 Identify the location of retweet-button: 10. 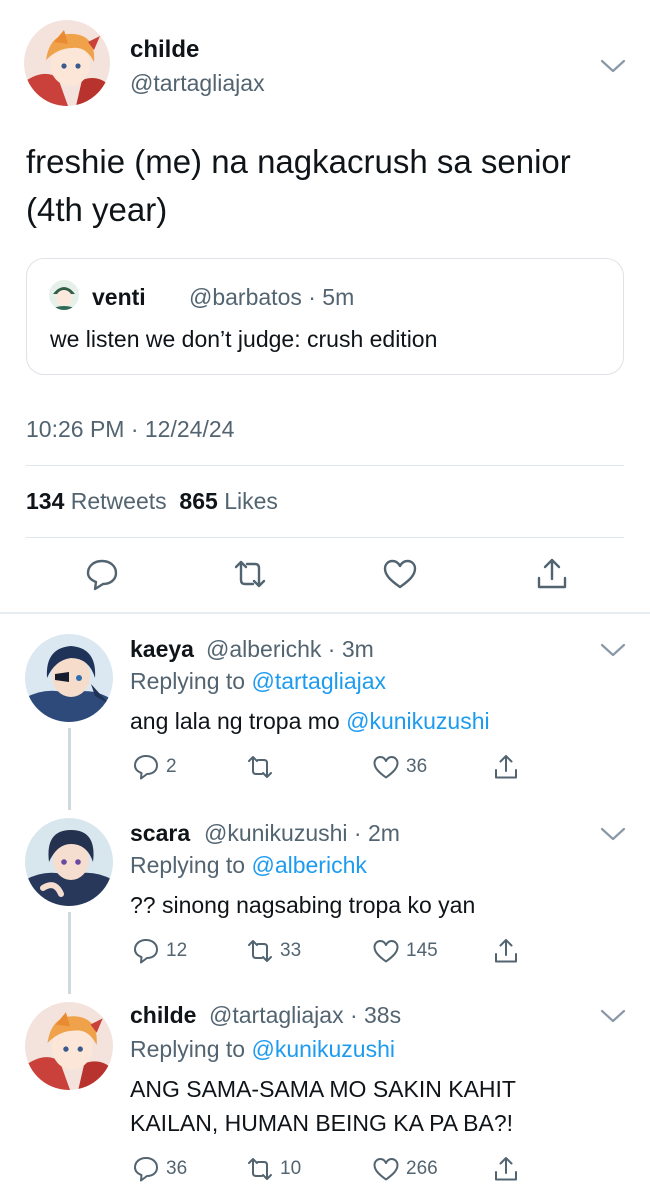
(273, 1169).